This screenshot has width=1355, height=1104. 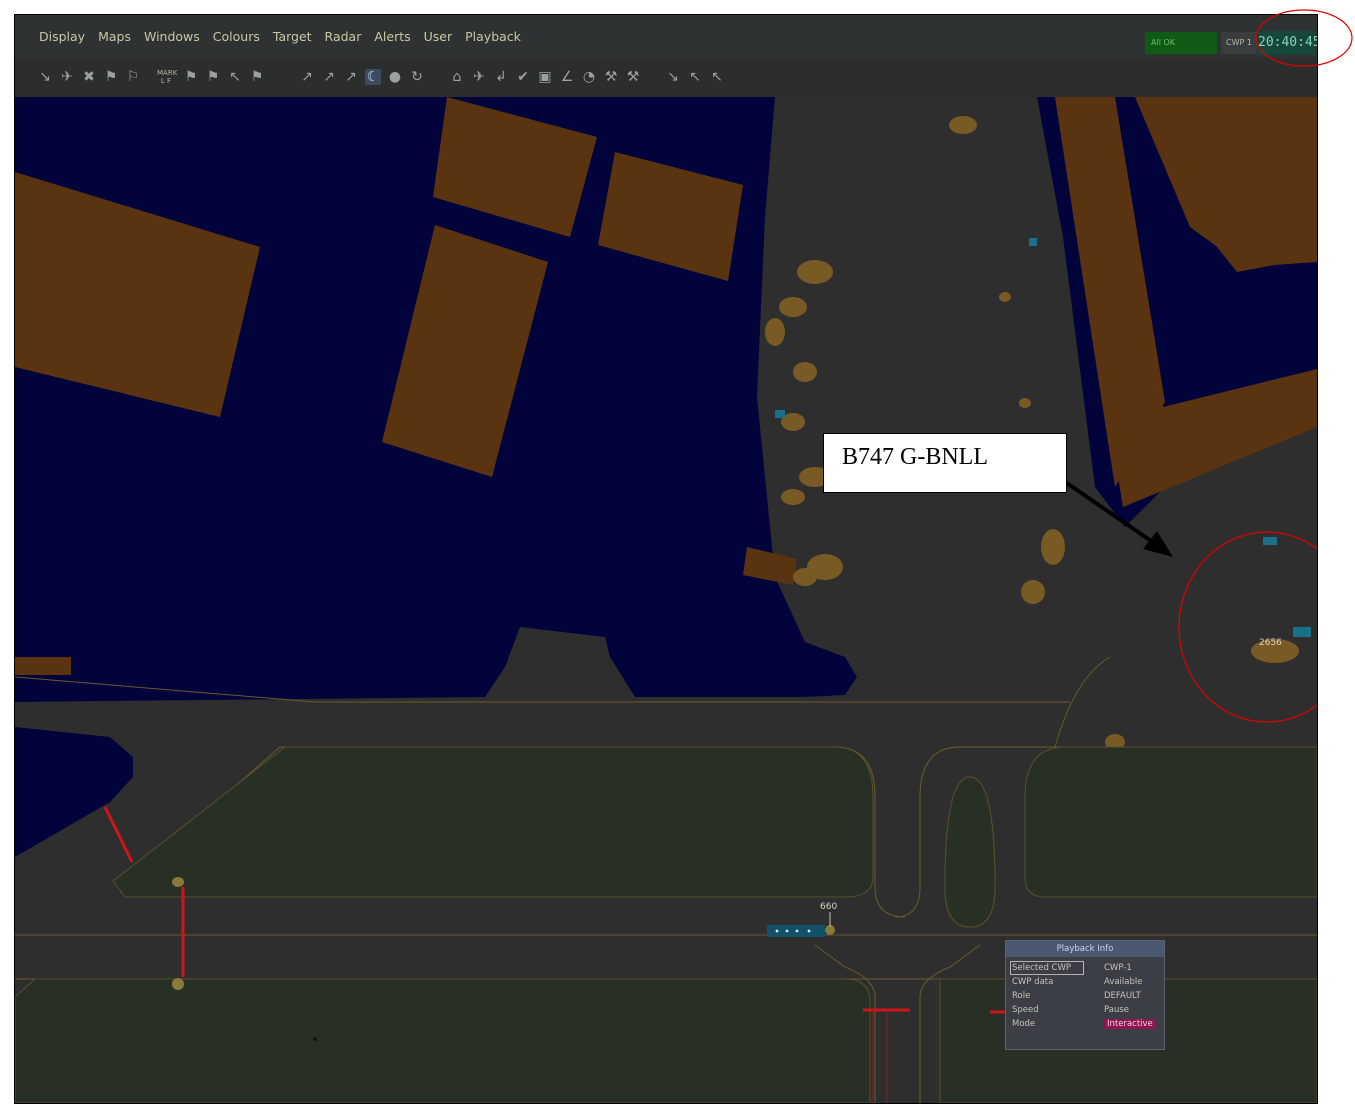 I want to click on target-label-2656: 2656, so click(x=1270, y=643).